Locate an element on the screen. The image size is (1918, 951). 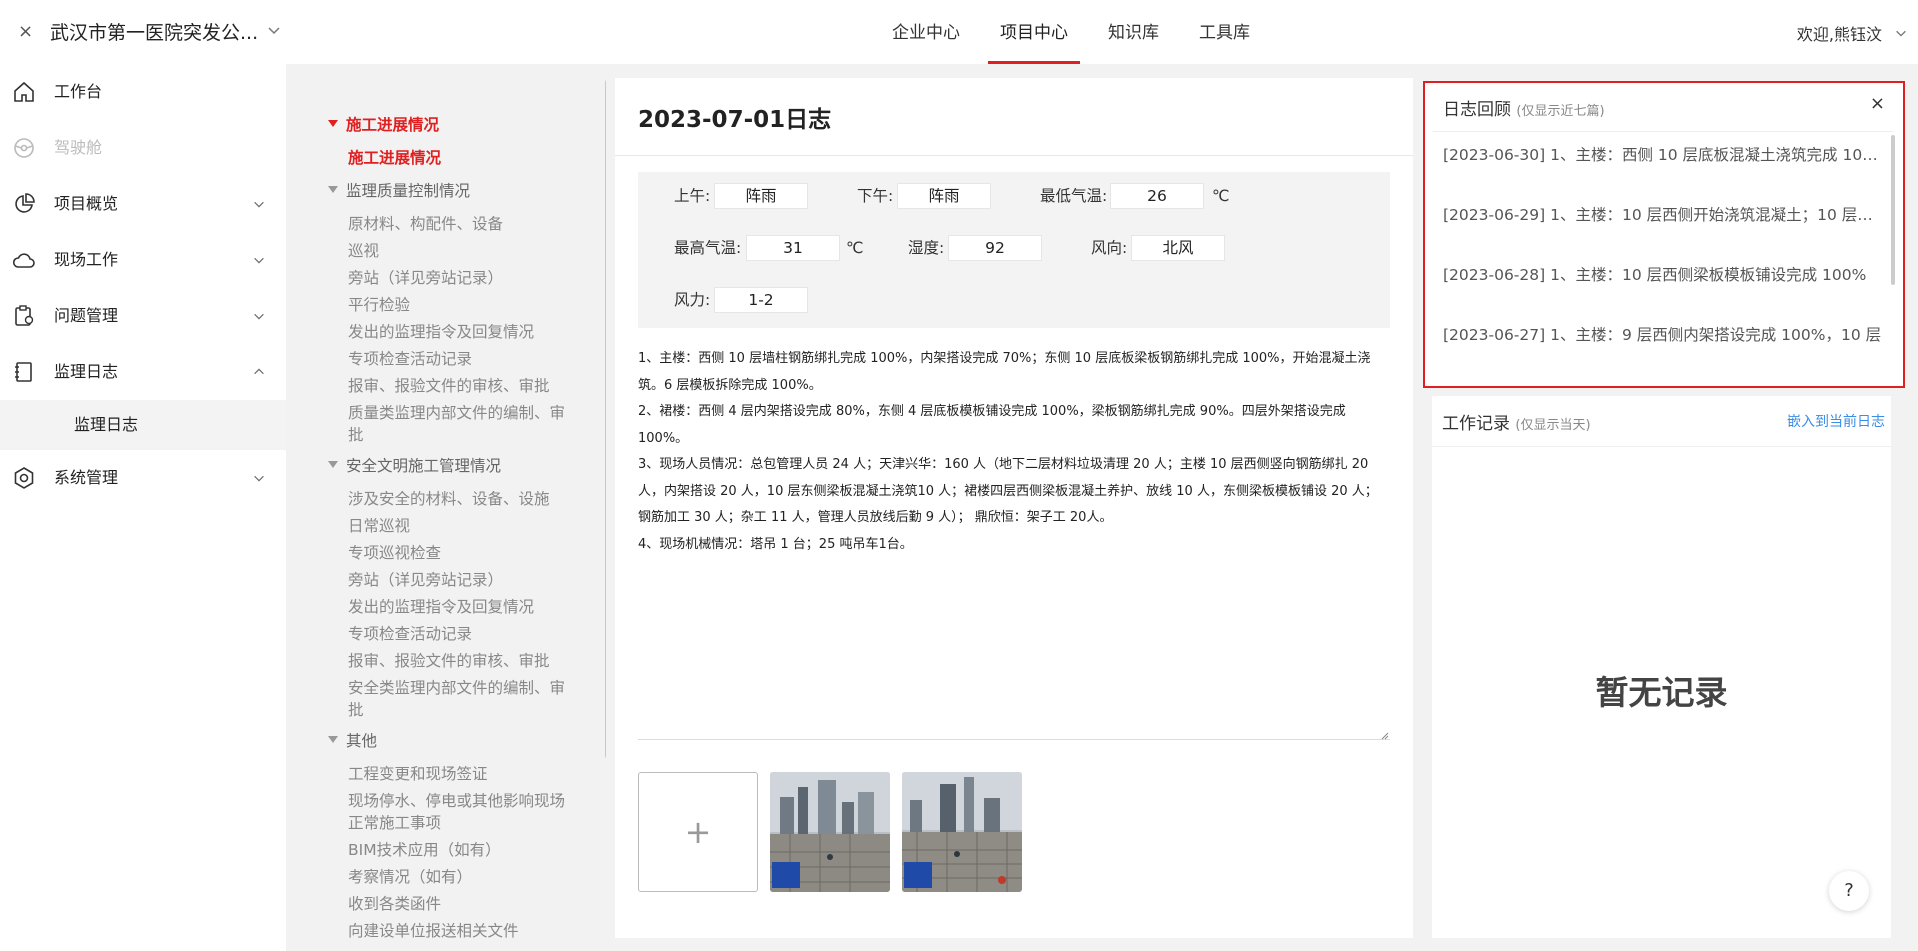
wind-force-label: 风力: is located at coordinates (692, 300).